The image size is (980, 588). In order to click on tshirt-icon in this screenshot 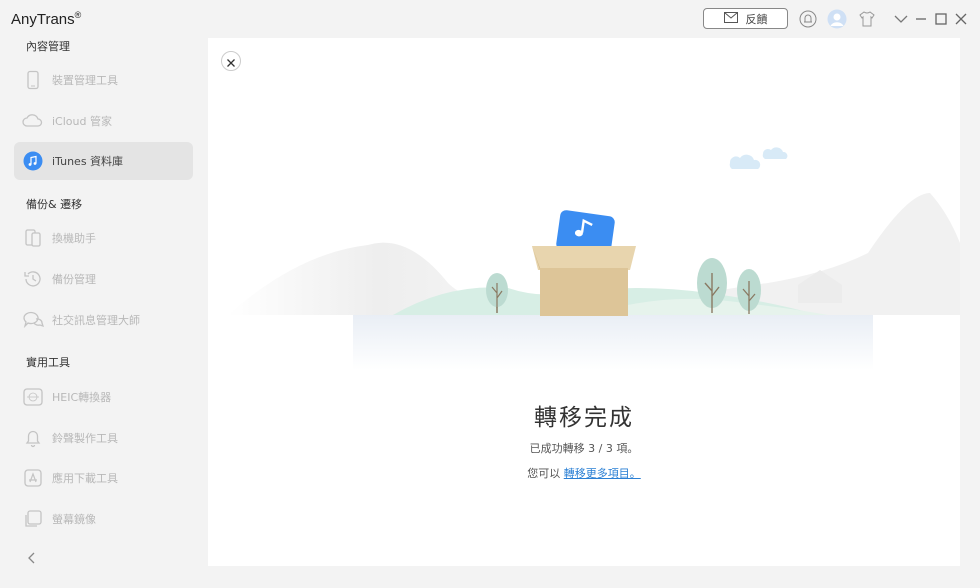, I will do `click(867, 19)`.